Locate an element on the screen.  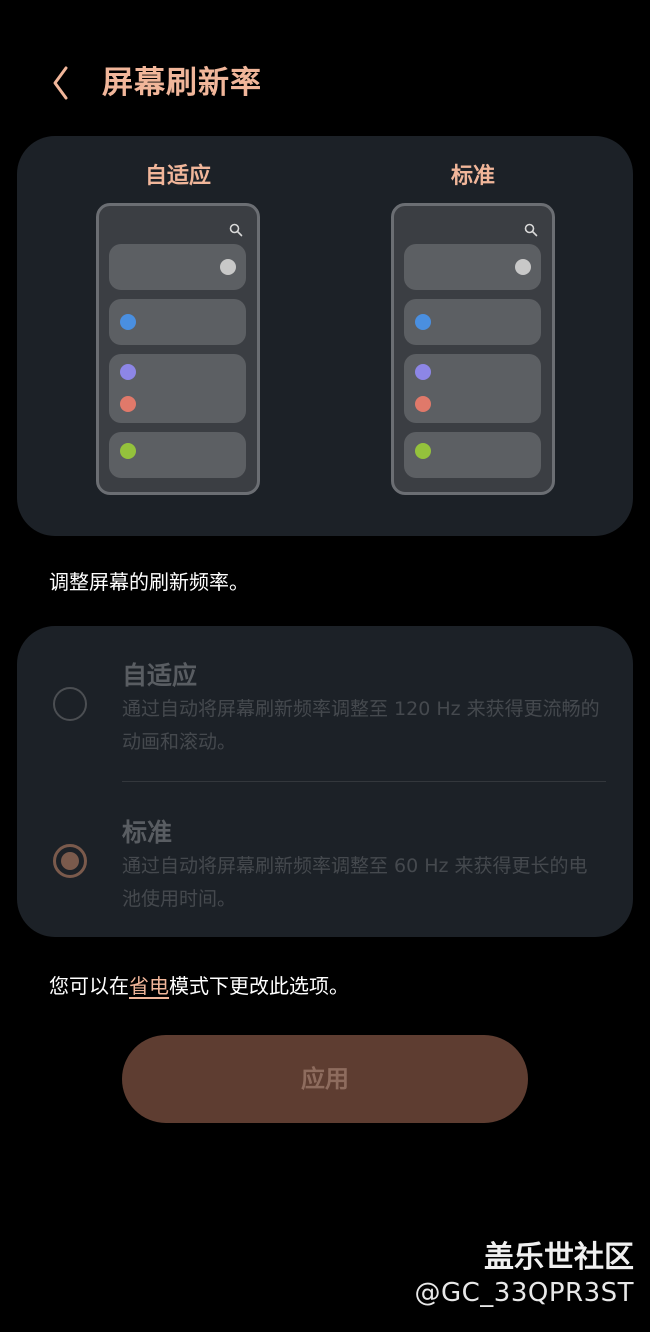
radio-standard is located at coordinates (70, 861).